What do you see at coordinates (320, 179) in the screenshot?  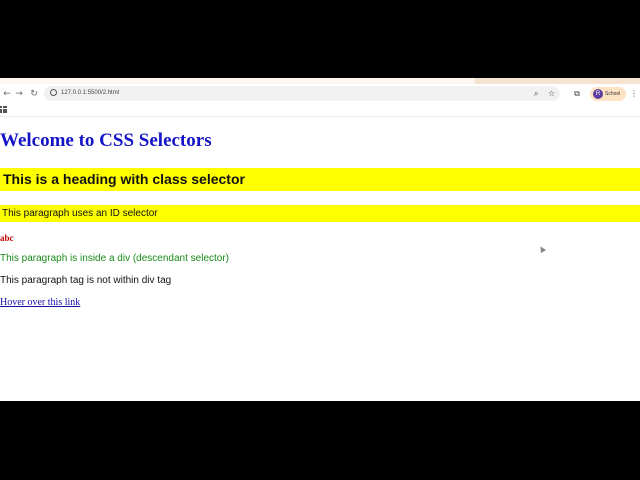 I see `class-selector-heading: This is a heading with class selector` at bounding box center [320, 179].